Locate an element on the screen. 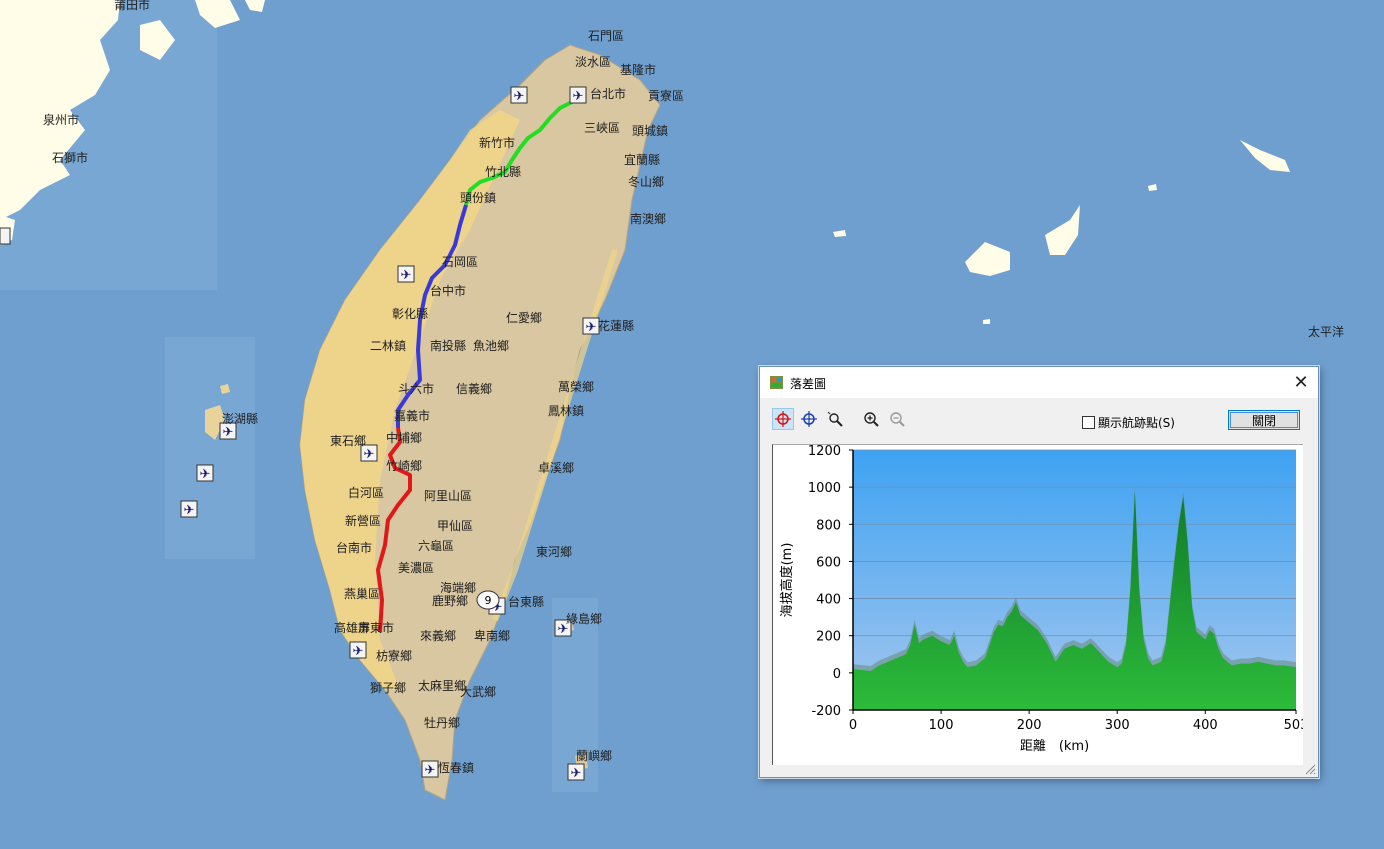 The image size is (1384, 849). map-label: 新營區 is located at coordinates (363, 520).